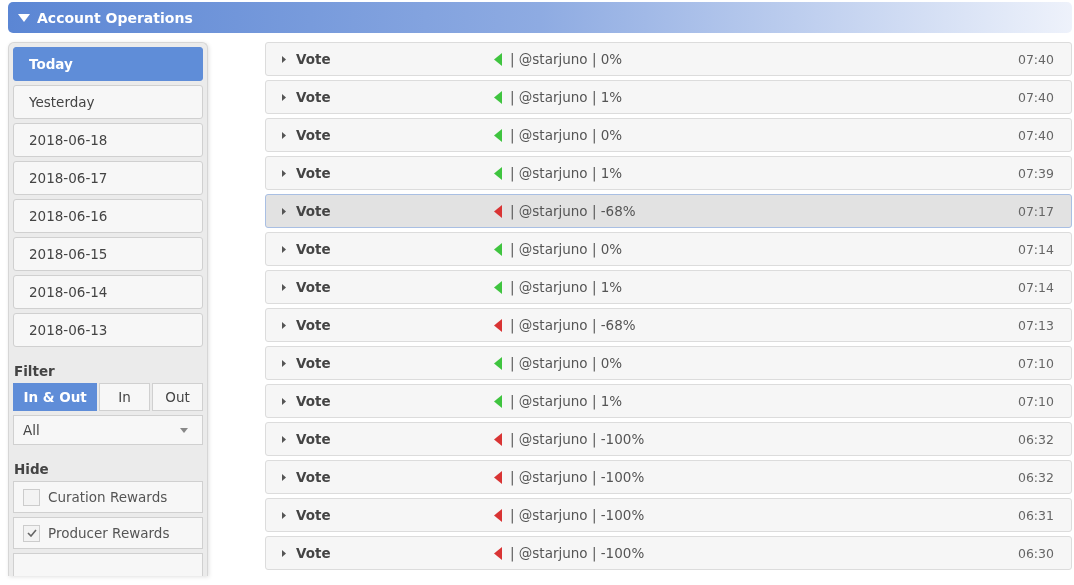 The image size is (1074, 585). What do you see at coordinates (668, 97) in the screenshot?
I see `operation-row: Vote | @starjuno | 1% 07:40` at bounding box center [668, 97].